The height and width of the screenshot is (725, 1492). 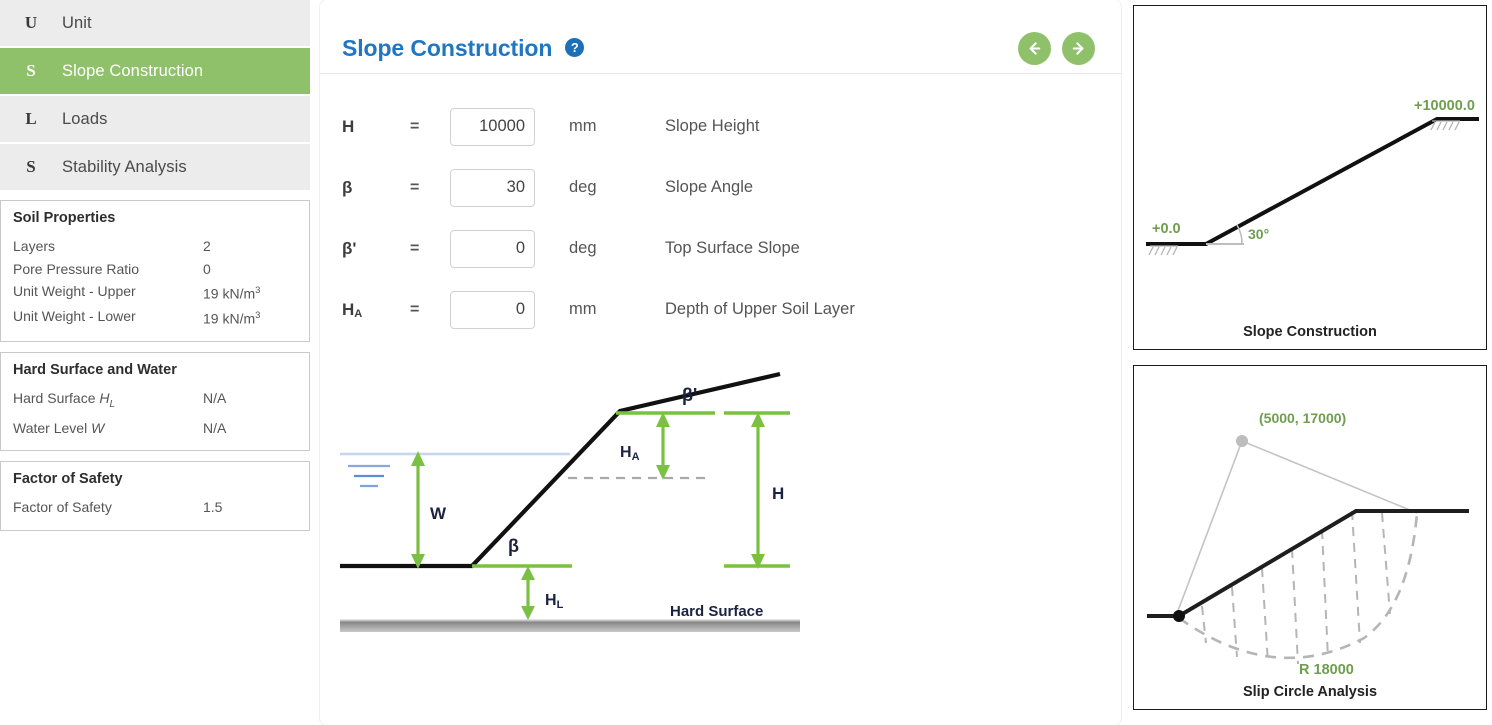 I want to click on panel-title: Soil Properties, so click(x=64, y=218).